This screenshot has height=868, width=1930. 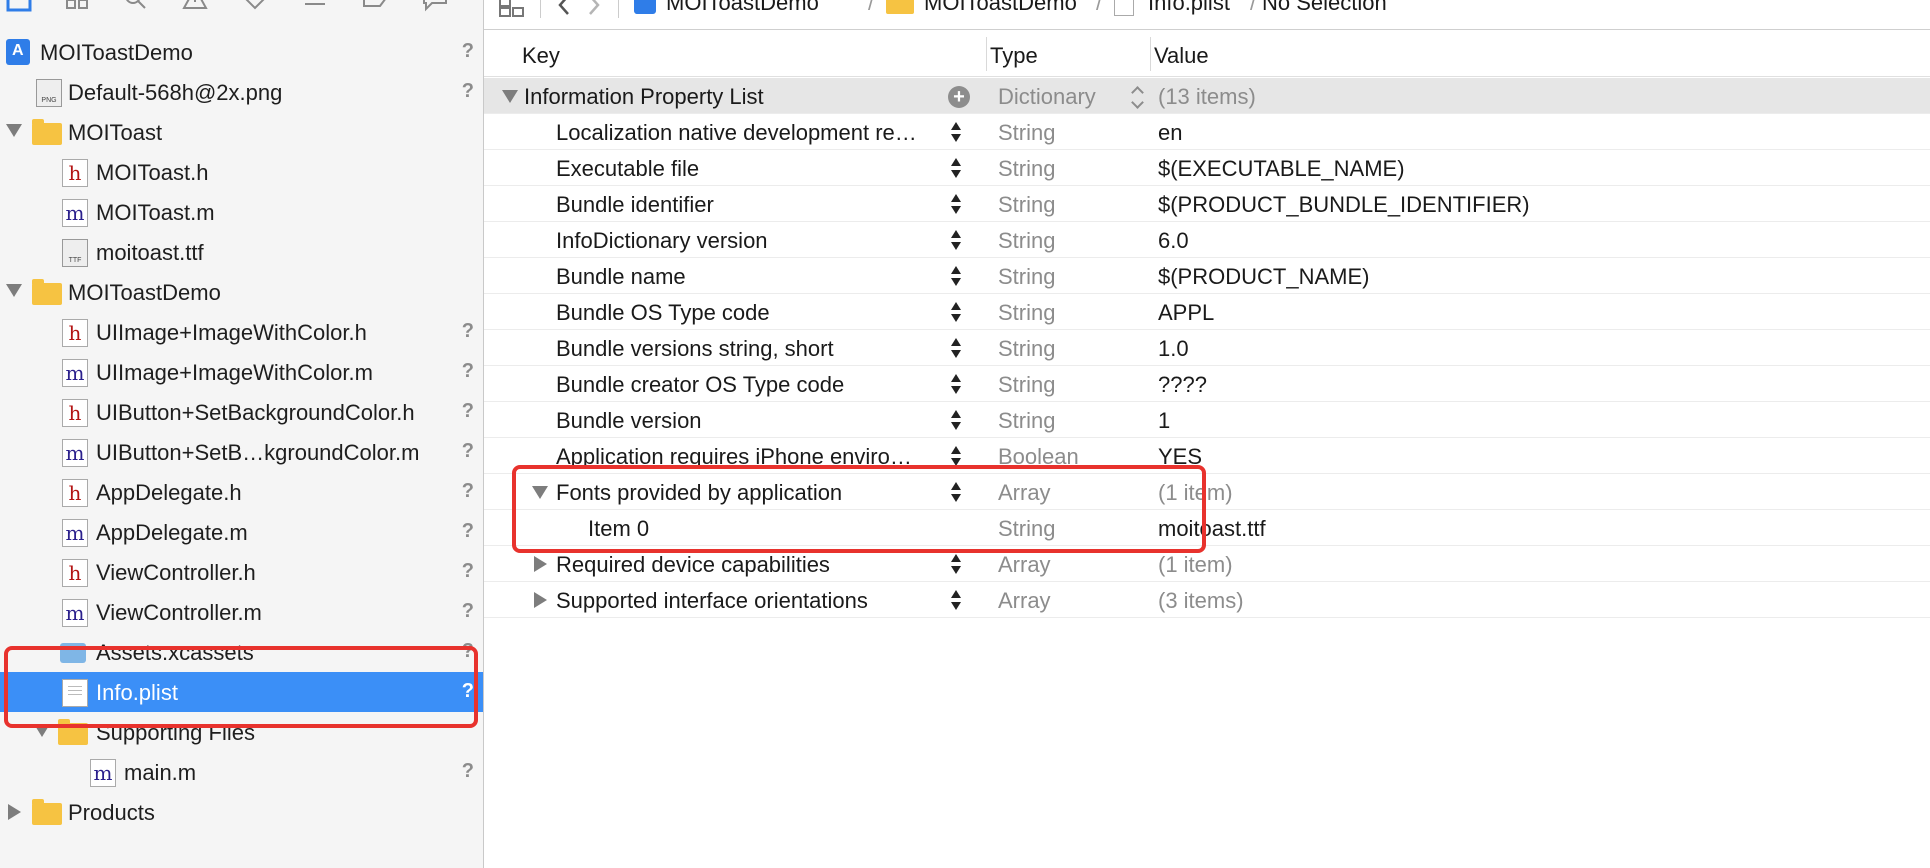 I want to click on plist-row: Bundle creator OS Type code String ????, so click(x=1207, y=384).